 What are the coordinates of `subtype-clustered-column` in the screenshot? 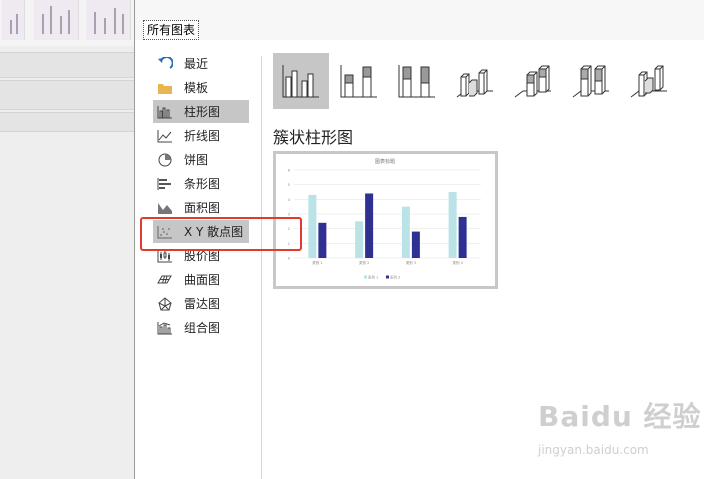 It's located at (301, 81).